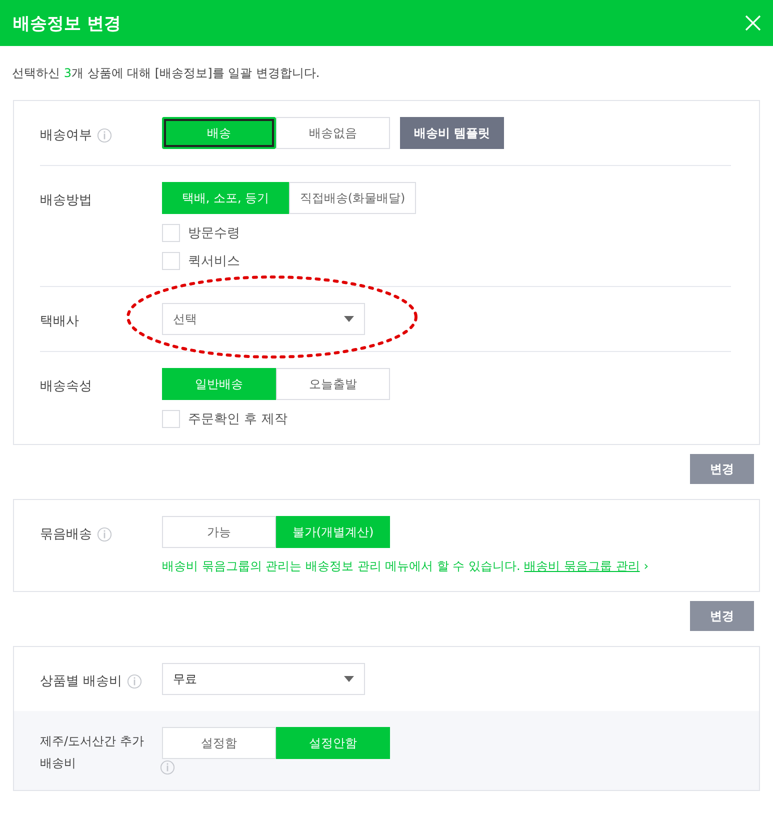 The width and height of the screenshot is (773, 825). I want to click on segment-option: 설정함, so click(219, 743).